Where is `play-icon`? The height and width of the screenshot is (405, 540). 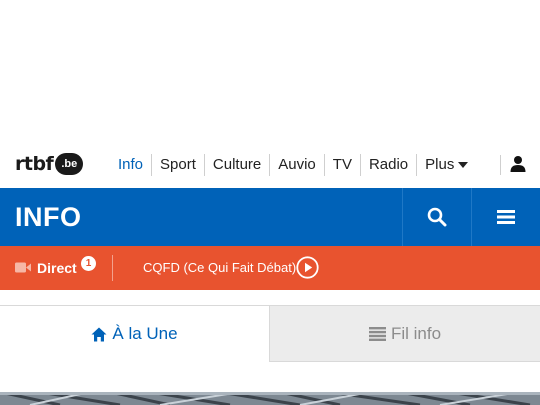
play-icon is located at coordinates (307, 267).